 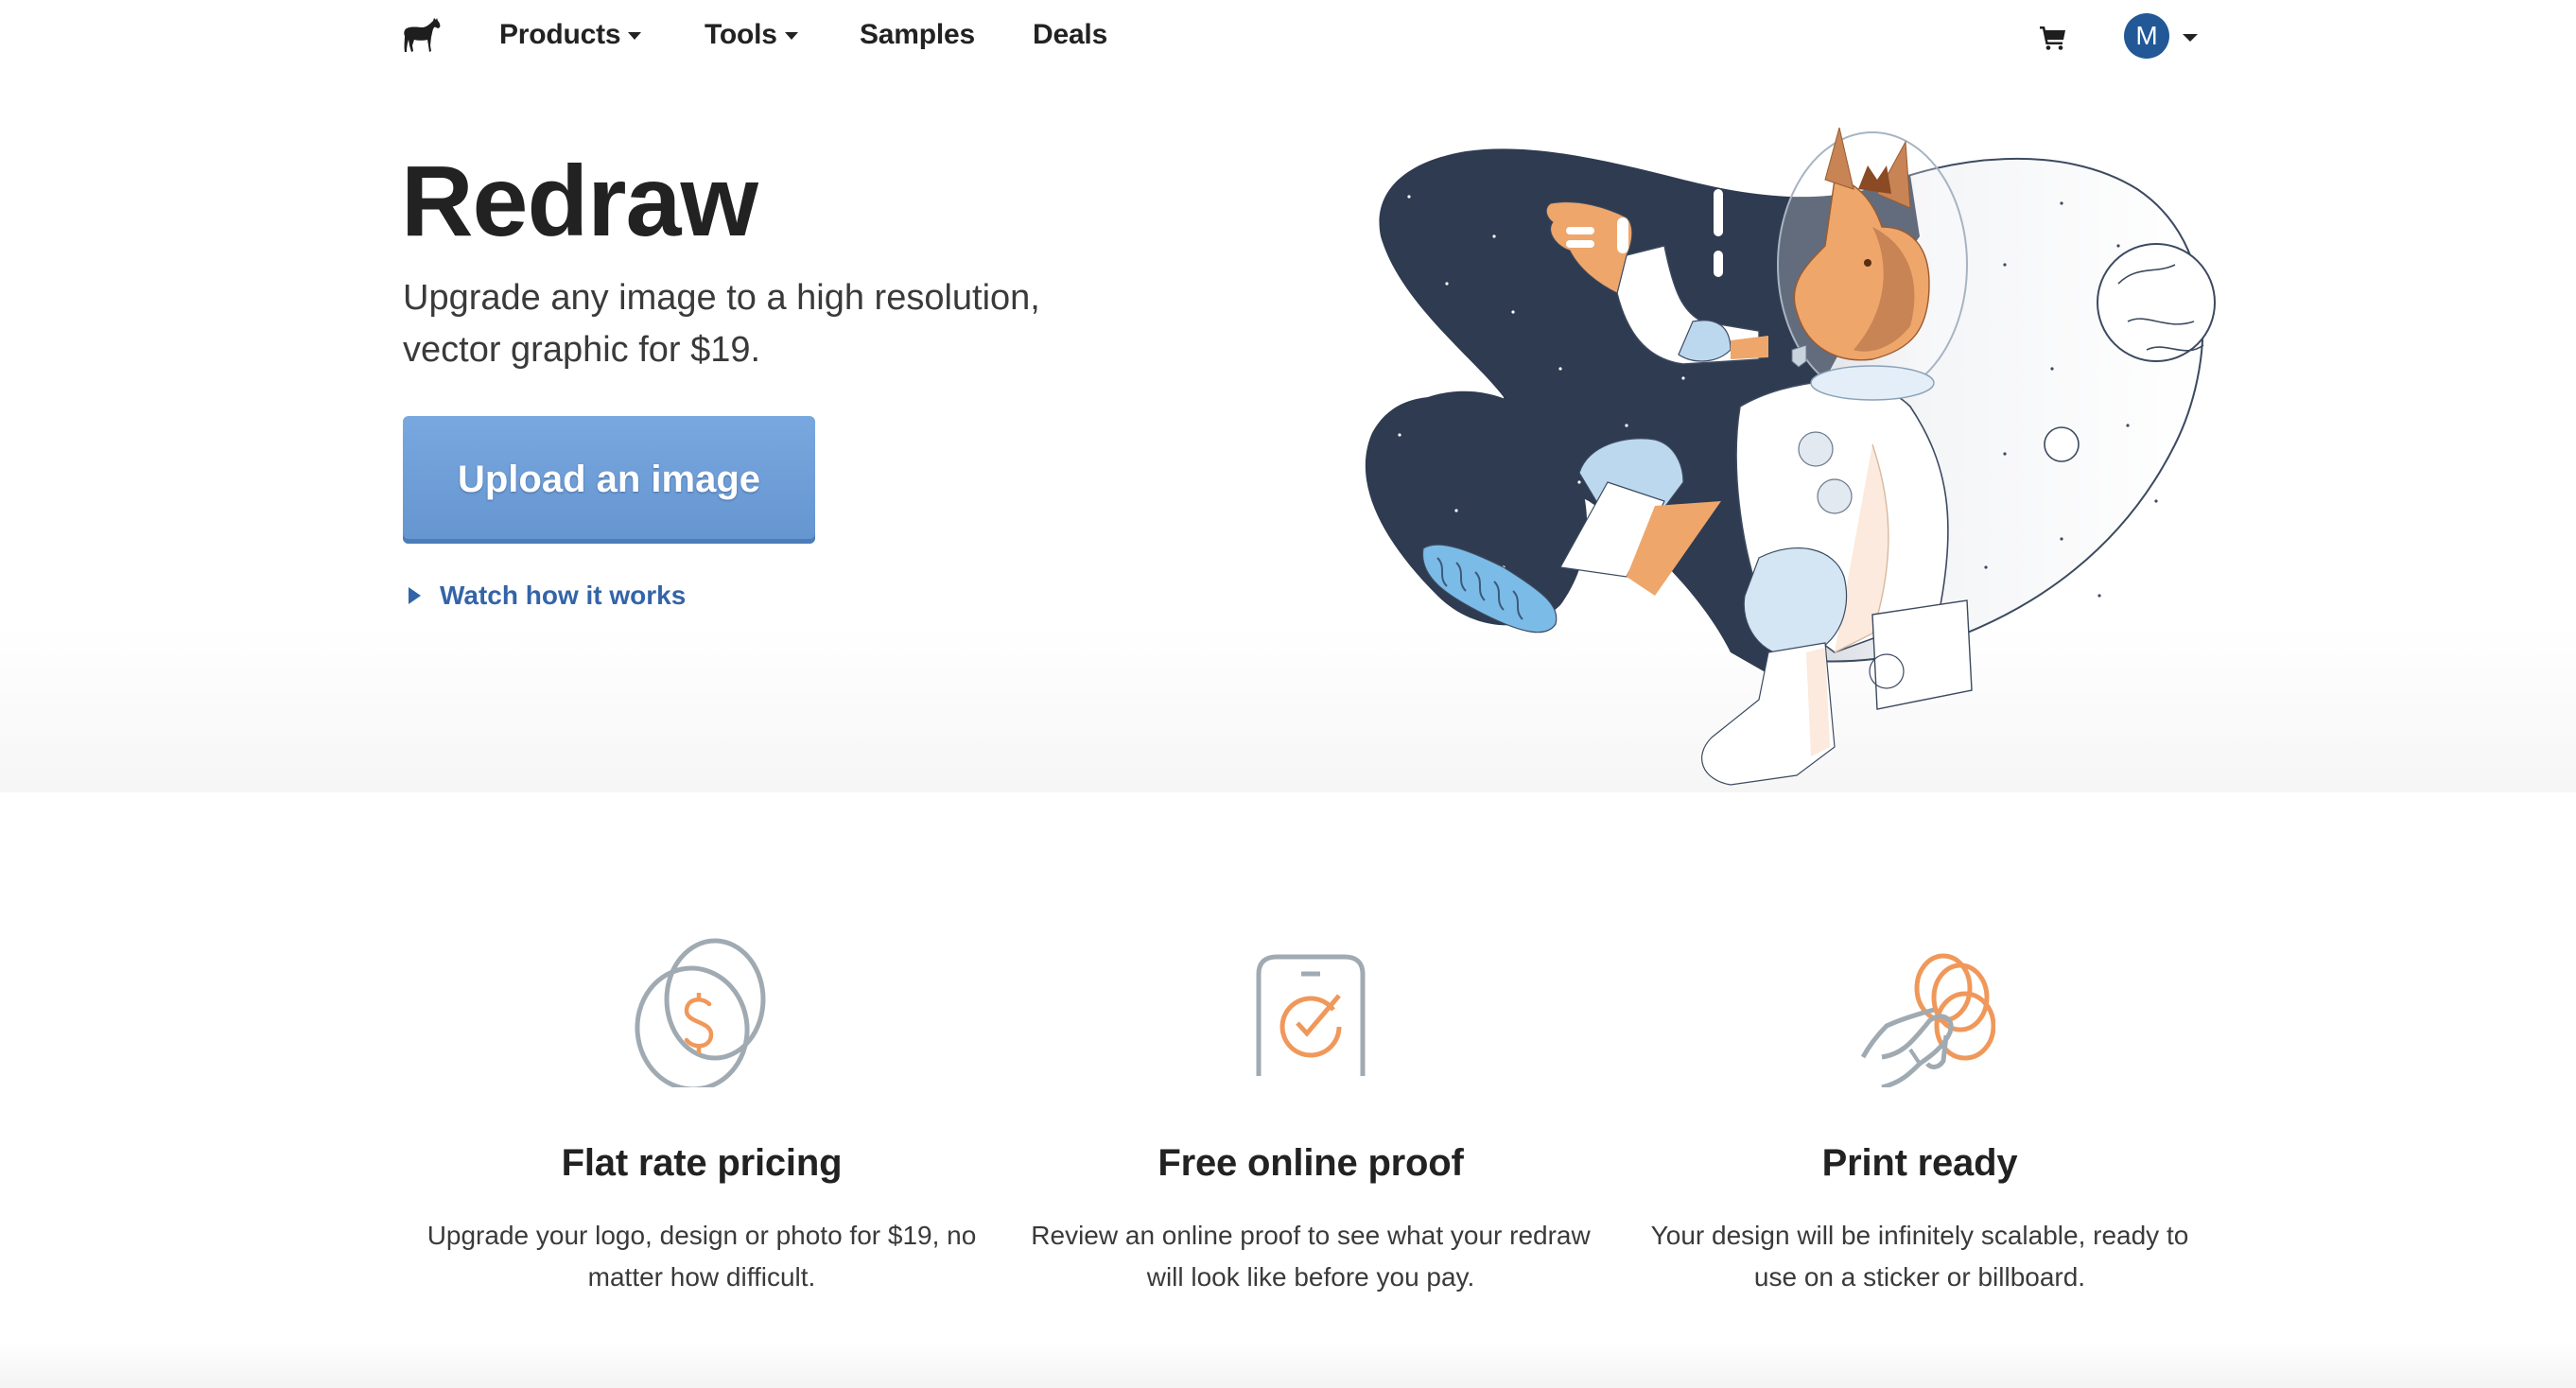 What do you see at coordinates (560, 34) in the screenshot?
I see `nav-products-label: Products` at bounding box center [560, 34].